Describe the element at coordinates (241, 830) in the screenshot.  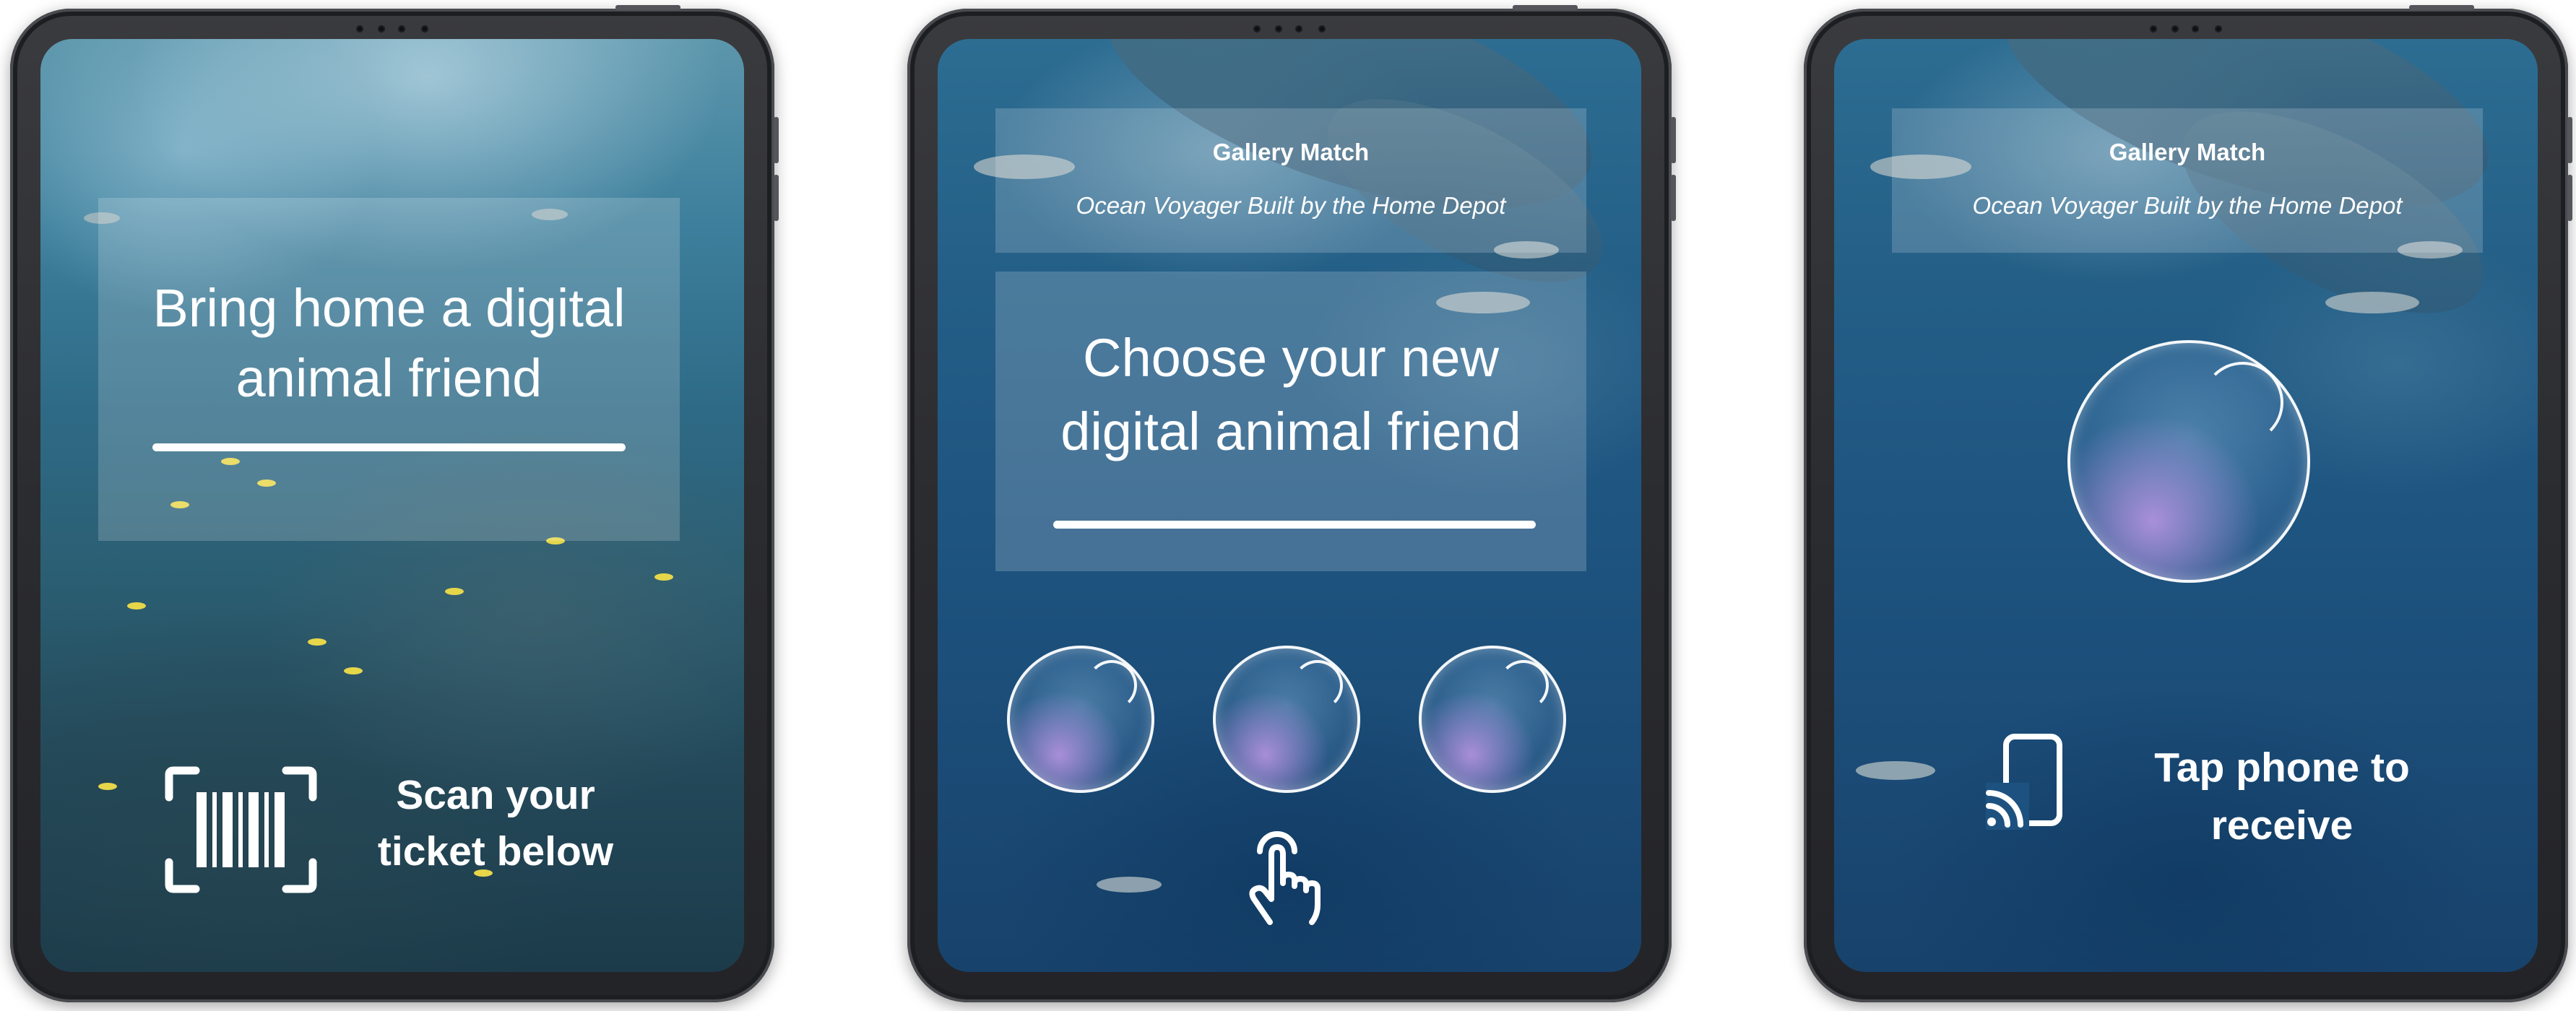
I see `barcode-scan-icon` at that location.